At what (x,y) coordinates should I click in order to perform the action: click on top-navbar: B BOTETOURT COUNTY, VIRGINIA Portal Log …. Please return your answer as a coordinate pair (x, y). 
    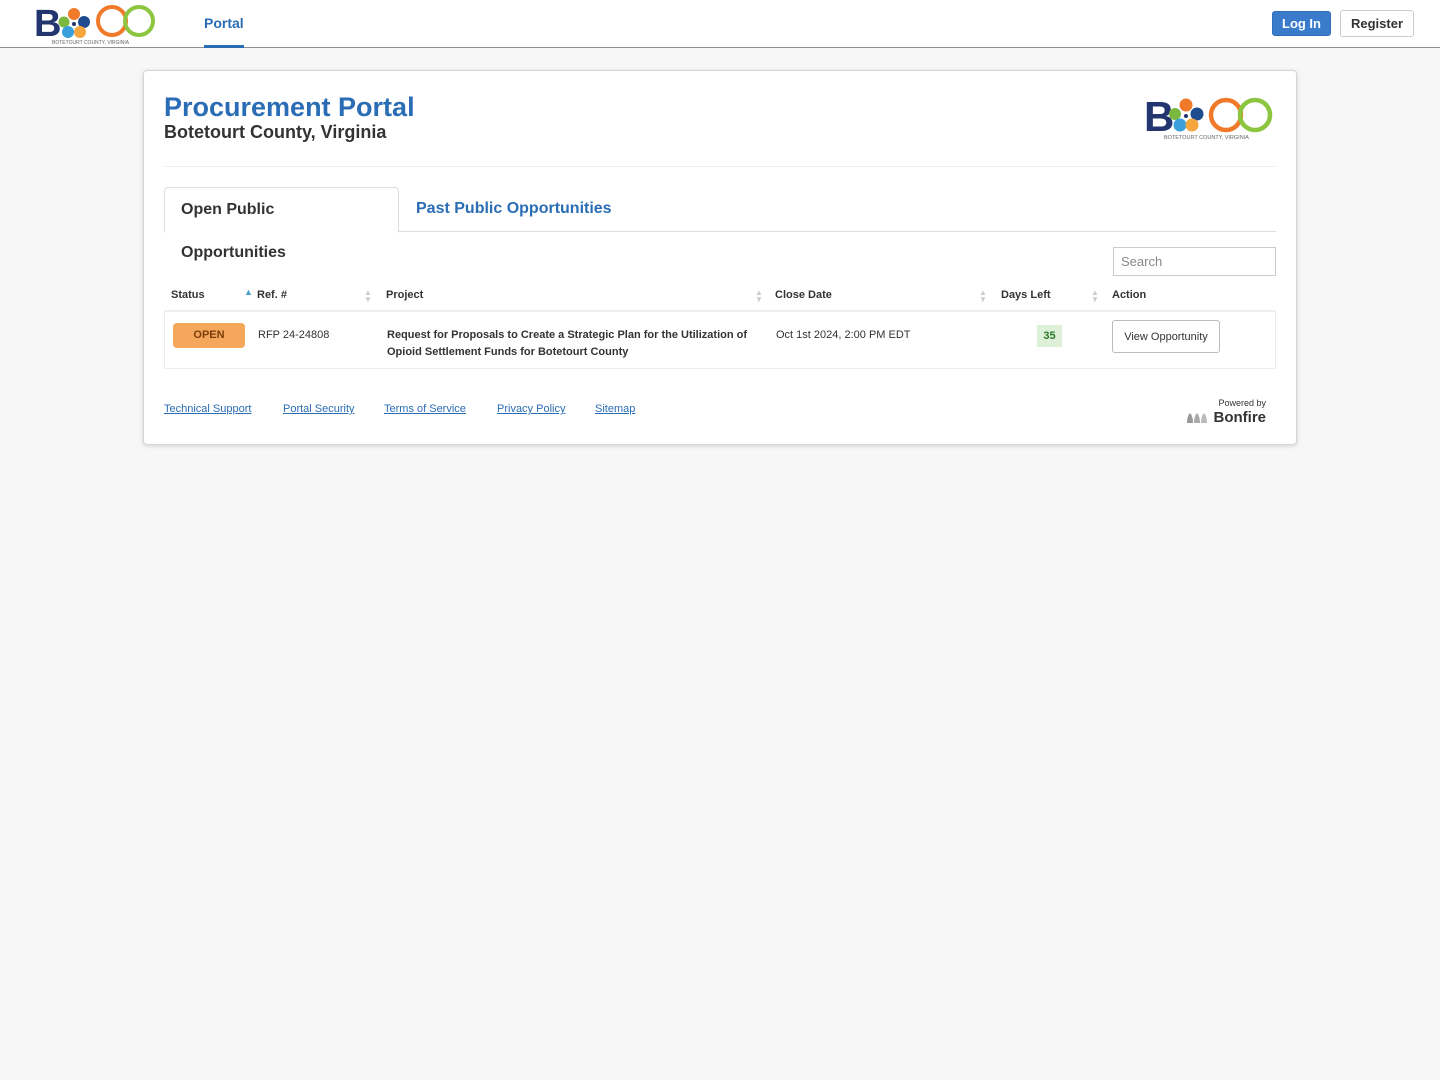
    Looking at the image, I should click on (720, 24).